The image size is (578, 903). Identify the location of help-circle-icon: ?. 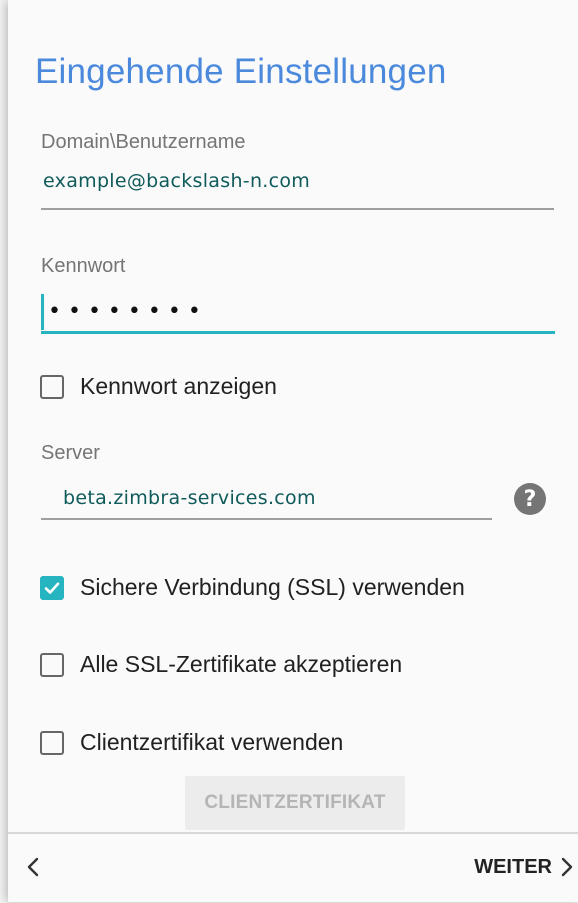
(530, 499).